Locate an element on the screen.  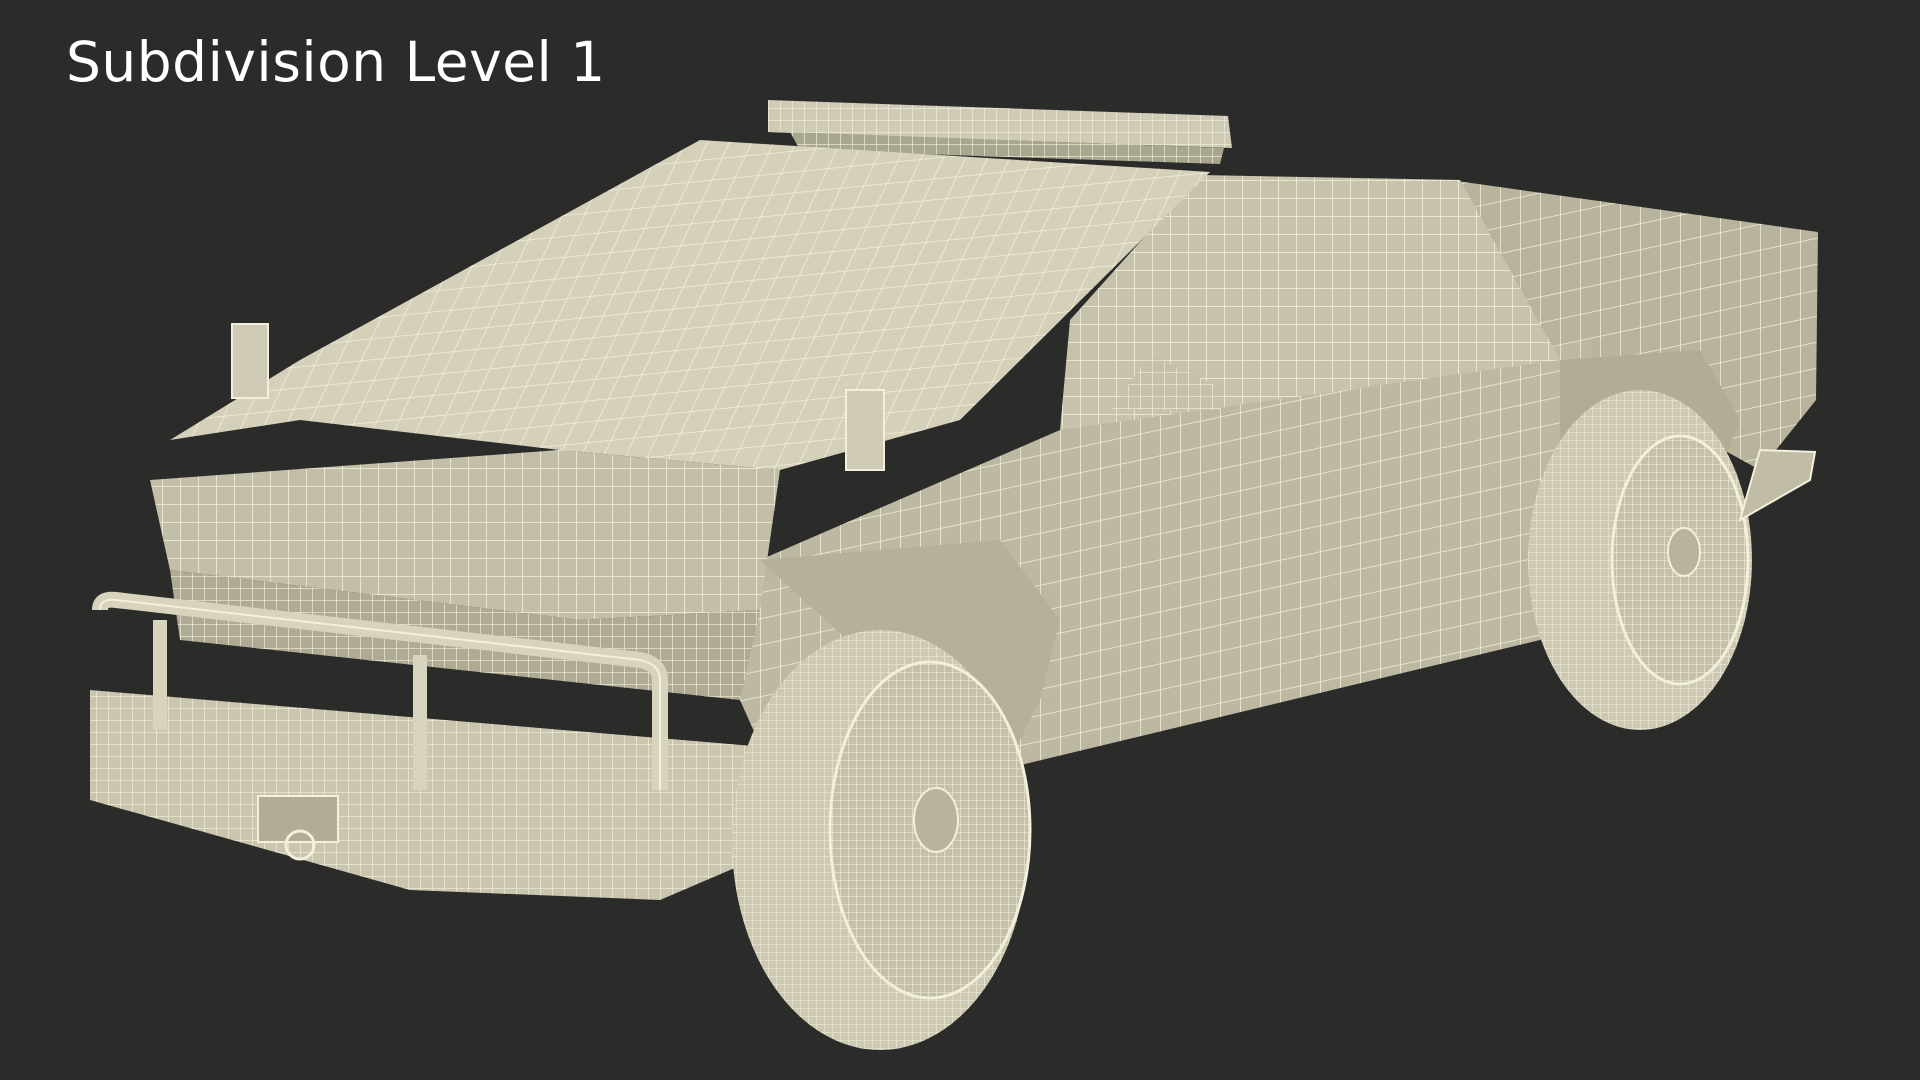
hood-mirror-left is located at coordinates (250, 361).